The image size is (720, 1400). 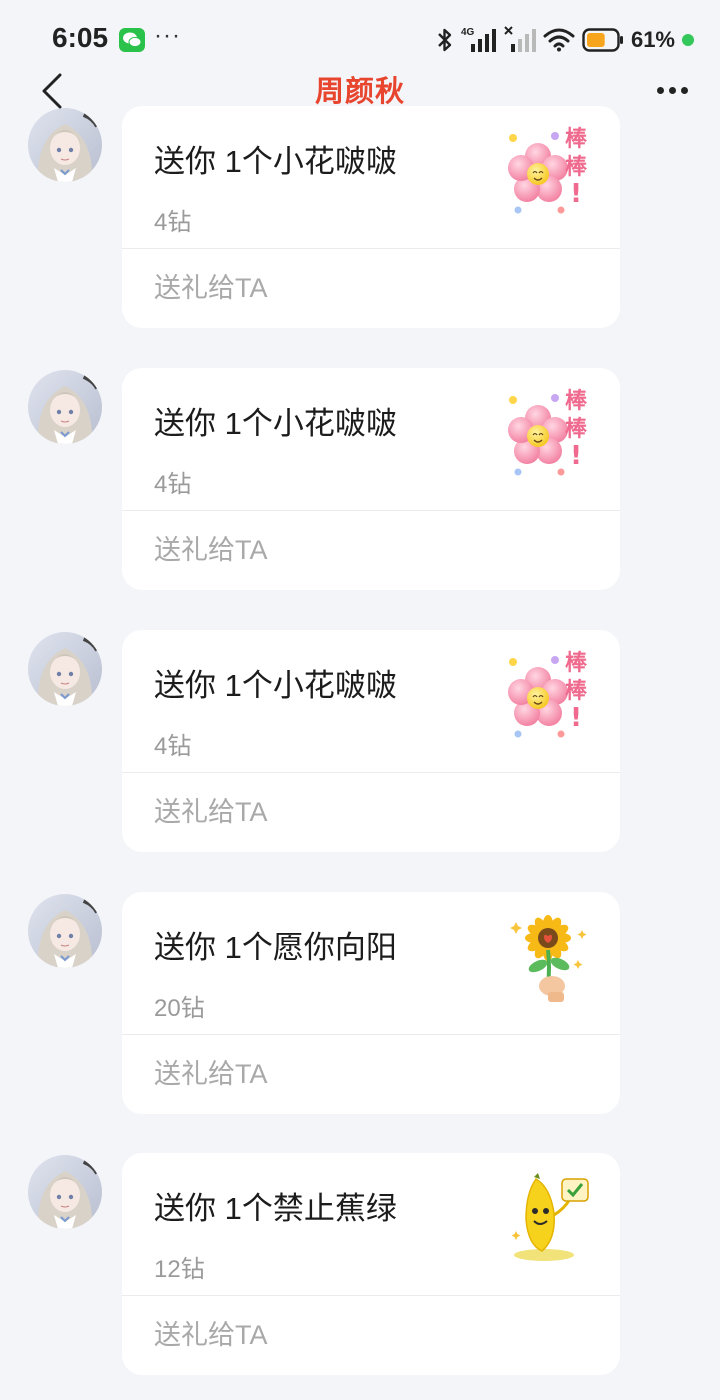 I want to click on gift-title: 送你 1个愿你向阳, so click(x=275, y=947).